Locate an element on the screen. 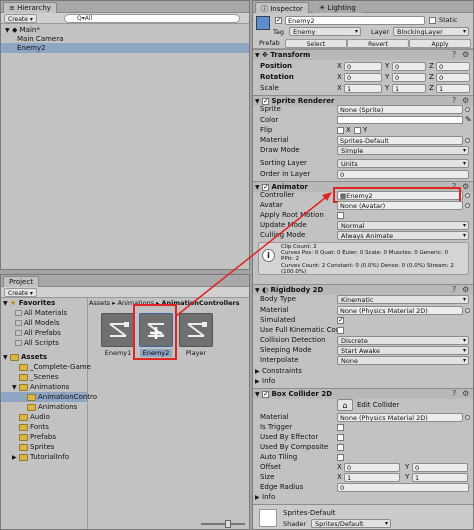 This screenshot has height=530, width=474. arrow-line is located at coordinates (253, 255).